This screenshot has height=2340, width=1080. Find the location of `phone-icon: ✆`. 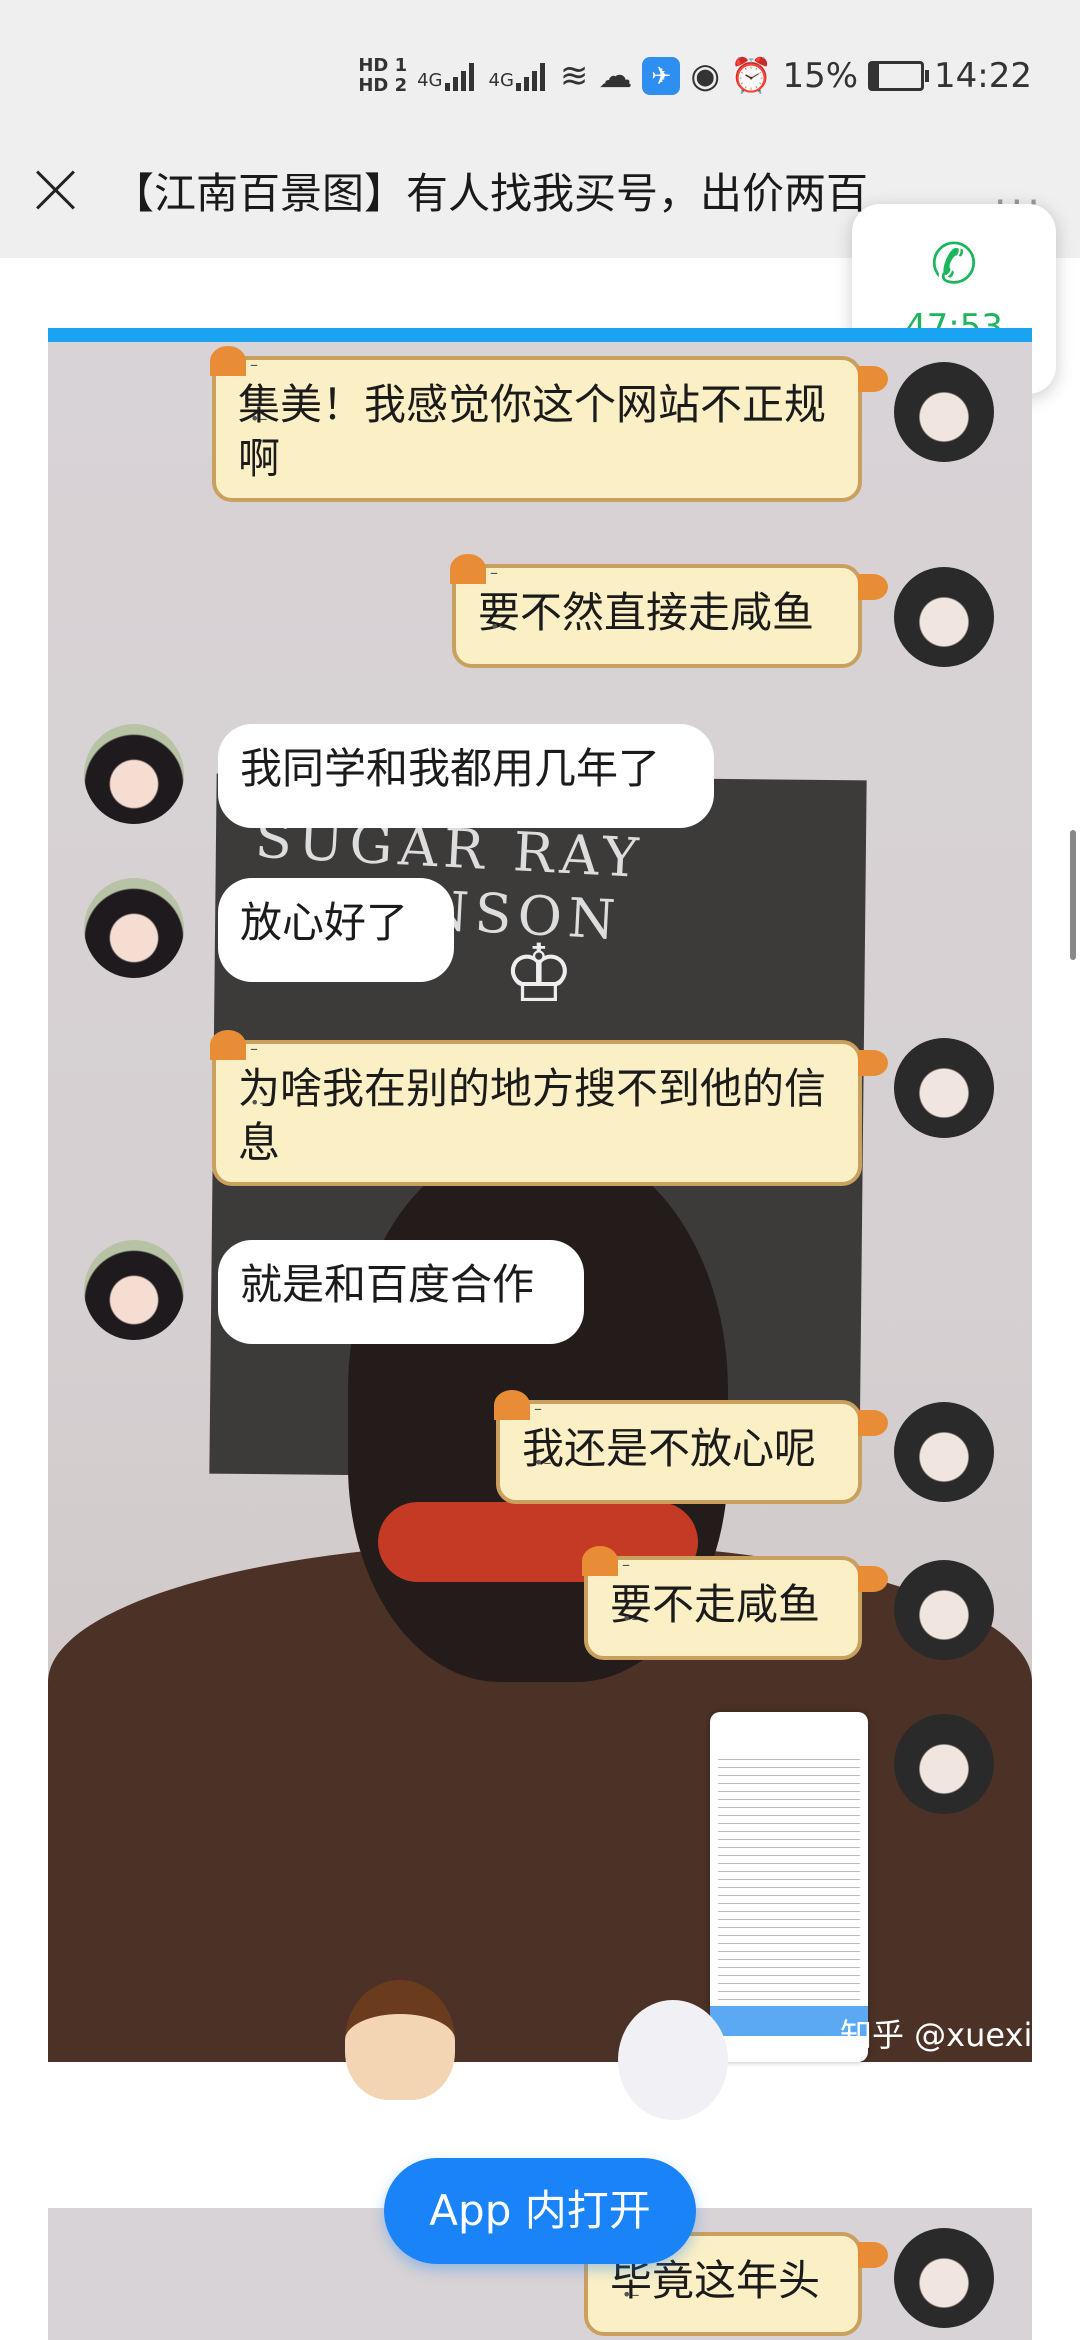

phone-icon: ✆ is located at coordinates (954, 264).